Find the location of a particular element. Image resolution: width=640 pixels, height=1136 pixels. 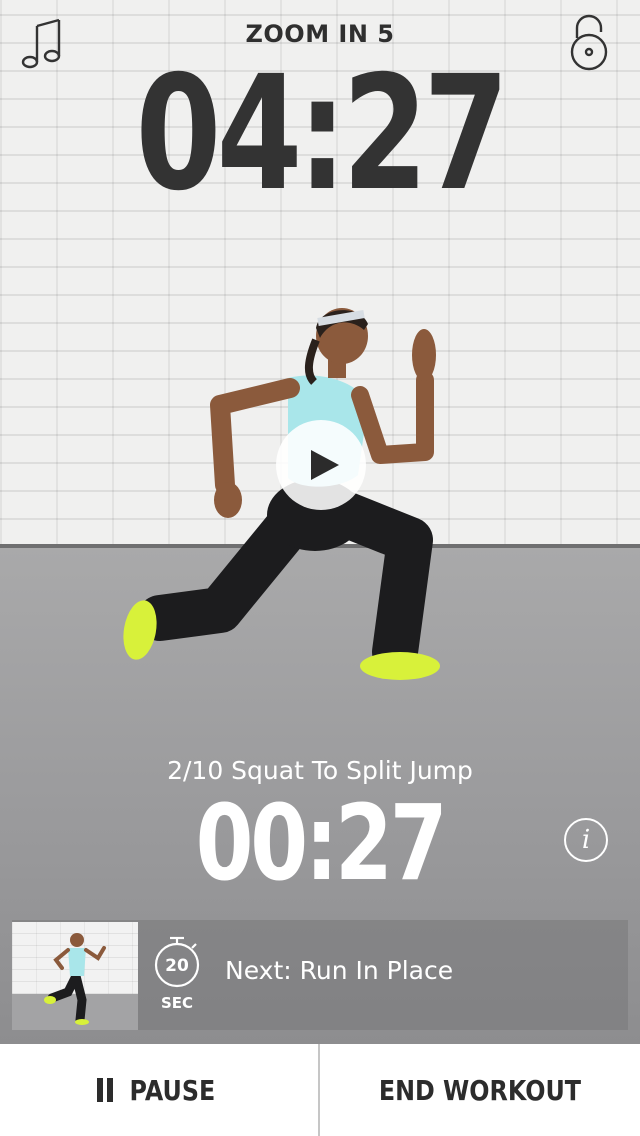

pause-label: PAUSE is located at coordinates (172, 1090).